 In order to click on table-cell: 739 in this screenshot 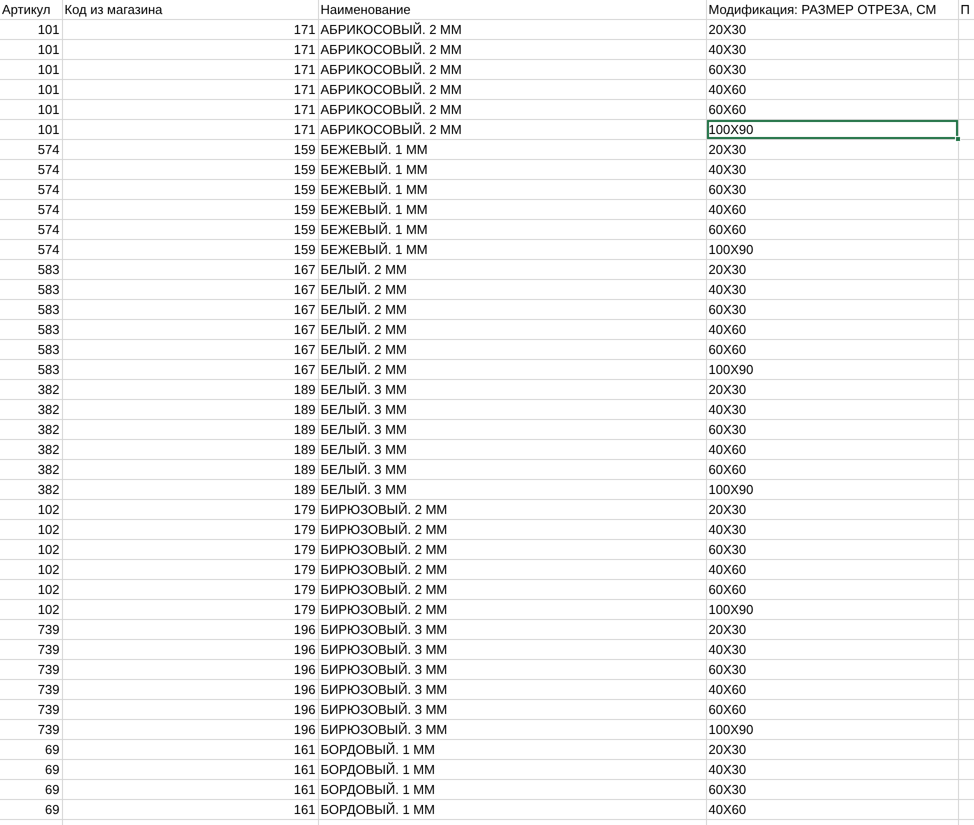, I will do `click(31, 710)`.